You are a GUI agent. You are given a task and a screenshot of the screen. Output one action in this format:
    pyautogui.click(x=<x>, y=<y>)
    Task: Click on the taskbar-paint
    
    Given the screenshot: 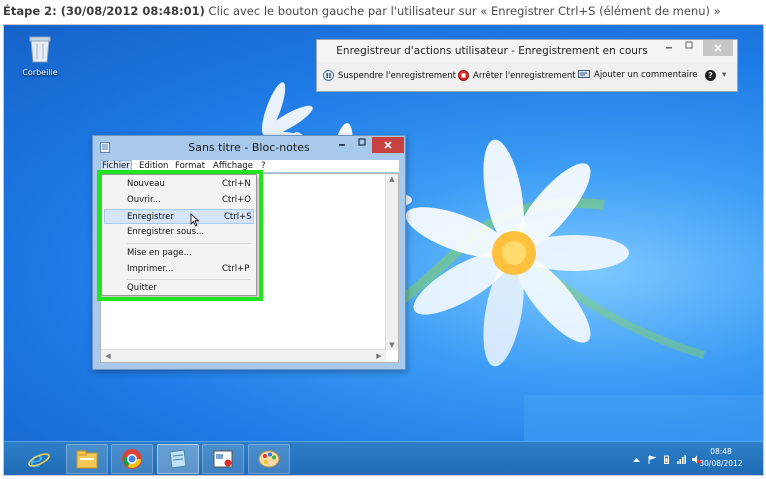 What is the action you would take?
    pyautogui.click(x=269, y=459)
    